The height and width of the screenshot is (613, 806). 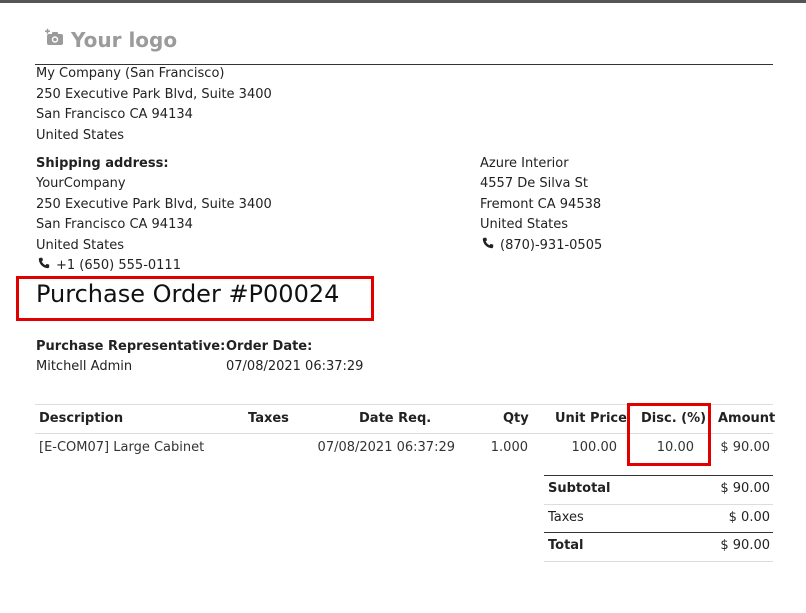 What do you see at coordinates (114, 224) in the screenshot?
I see `shipping-city: San Francisco CA 94134` at bounding box center [114, 224].